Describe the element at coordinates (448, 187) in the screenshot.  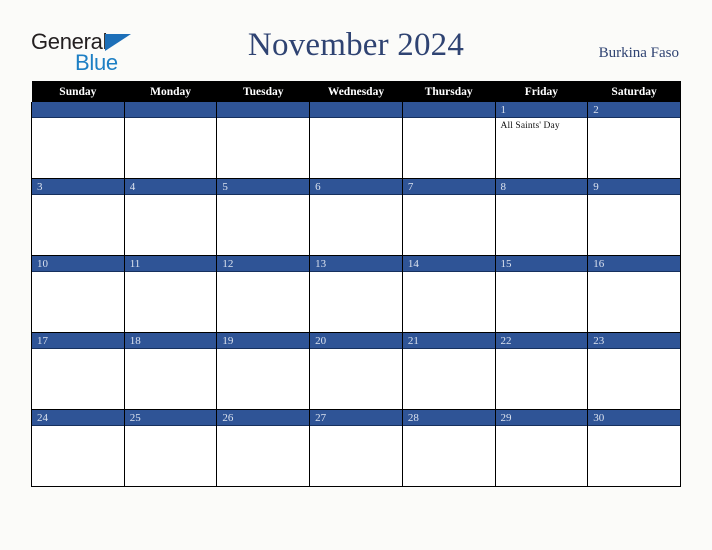
I see `day-number: 7` at that location.